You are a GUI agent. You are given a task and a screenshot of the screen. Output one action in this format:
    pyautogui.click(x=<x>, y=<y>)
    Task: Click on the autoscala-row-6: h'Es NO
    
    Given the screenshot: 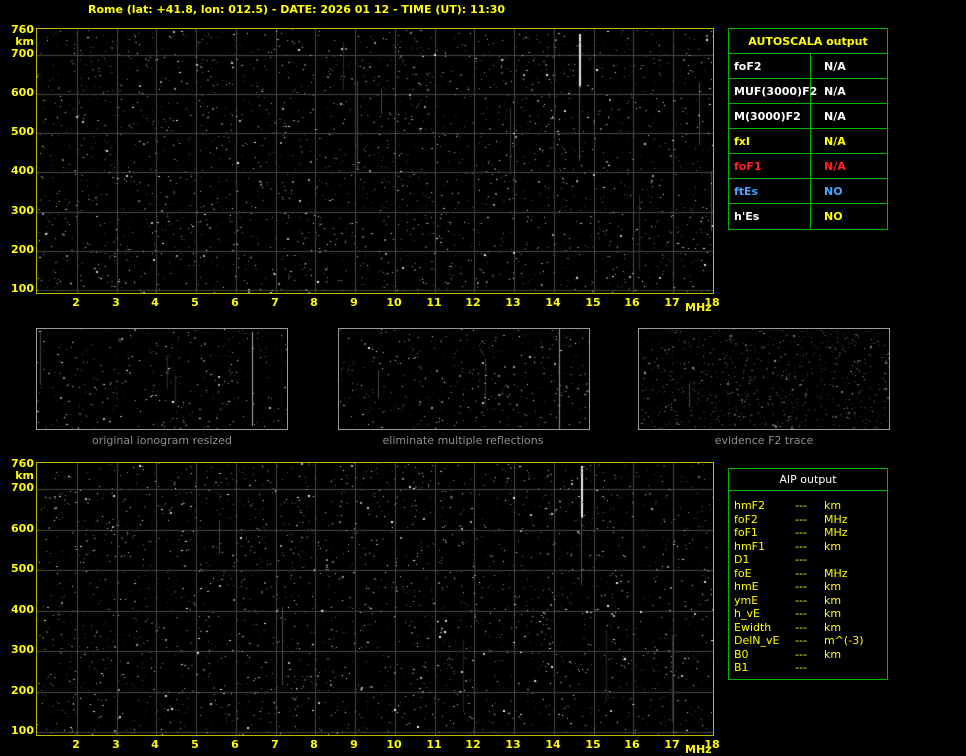 What is the action you would take?
    pyautogui.click(x=808, y=216)
    